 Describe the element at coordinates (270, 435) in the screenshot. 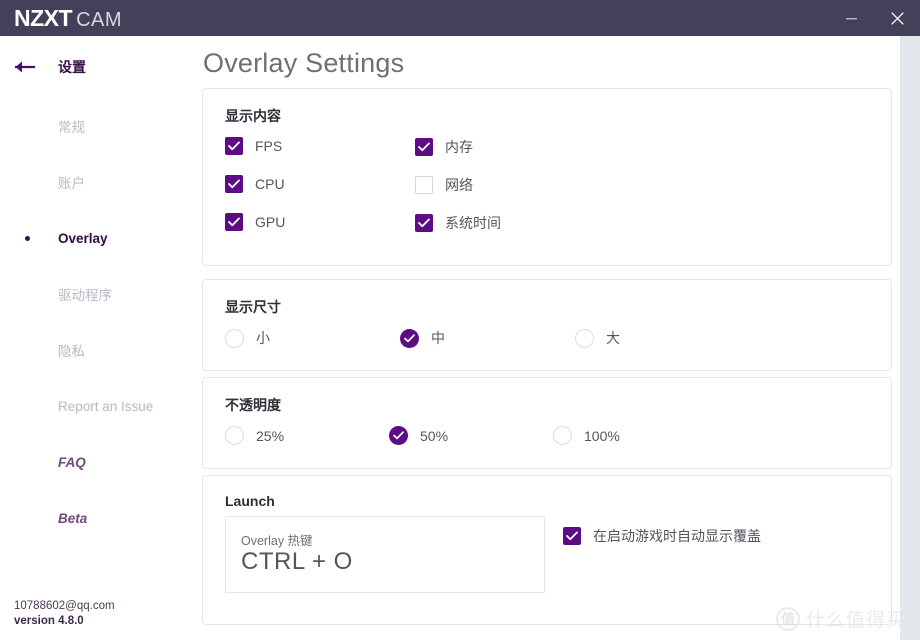

I see `radio-label: 25%` at that location.